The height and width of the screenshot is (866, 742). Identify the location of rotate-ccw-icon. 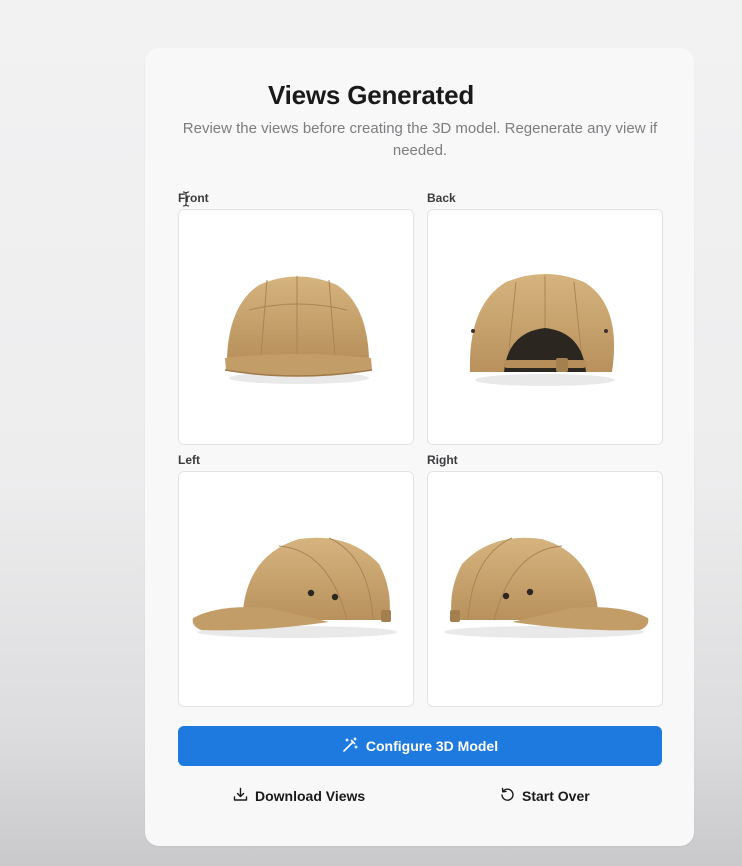
(507, 796).